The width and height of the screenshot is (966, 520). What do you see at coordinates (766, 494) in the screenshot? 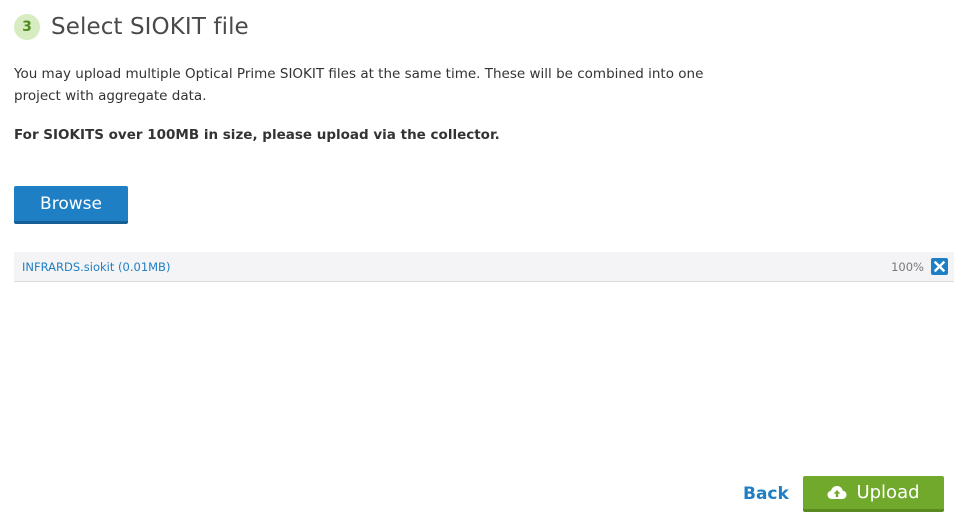
I see `back-button: Back` at bounding box center [766, 494].